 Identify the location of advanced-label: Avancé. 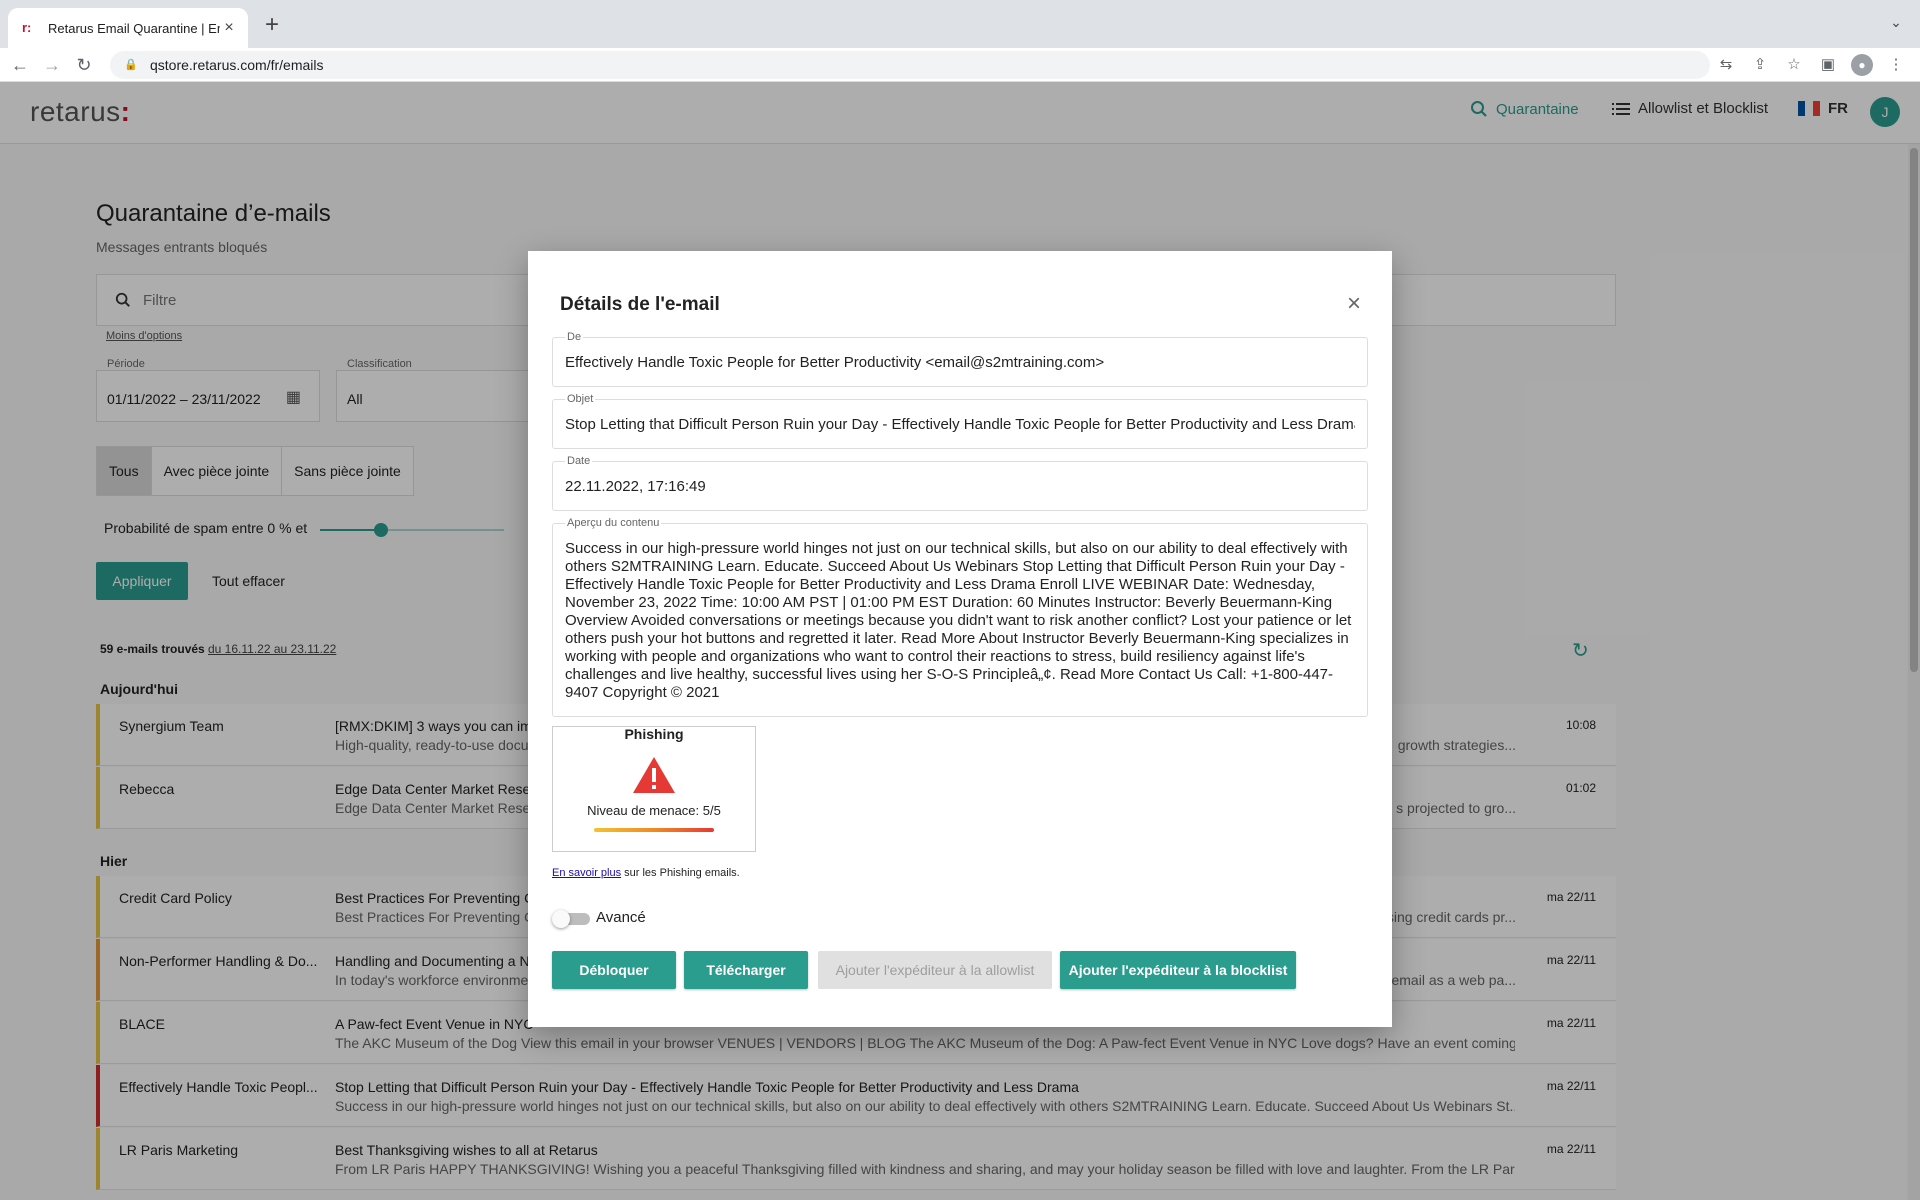
(621, 917).